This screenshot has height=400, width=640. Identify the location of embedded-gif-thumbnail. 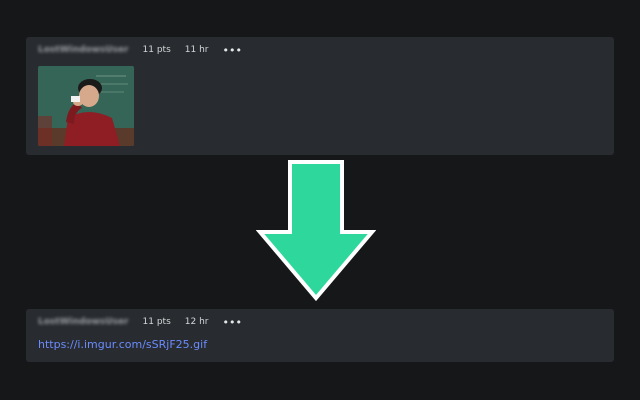
(86, 106).